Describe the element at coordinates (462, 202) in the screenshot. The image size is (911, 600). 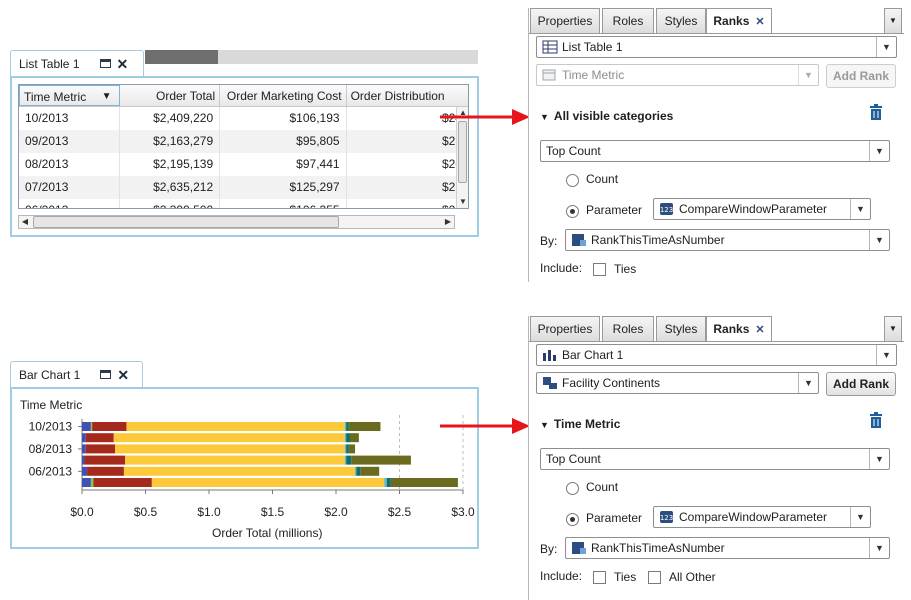
I see `scroll-down-icon: ▼` at that location.